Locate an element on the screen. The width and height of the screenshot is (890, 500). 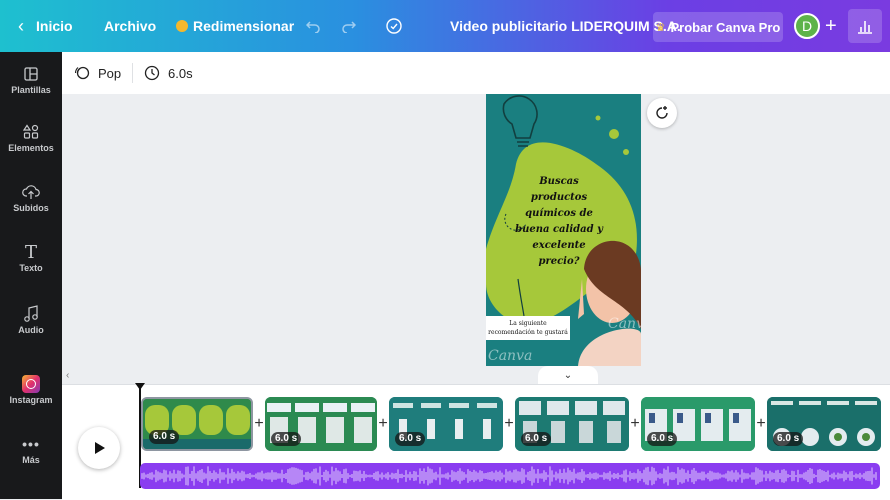
refresh-icon is located at coordinates (662, 112).